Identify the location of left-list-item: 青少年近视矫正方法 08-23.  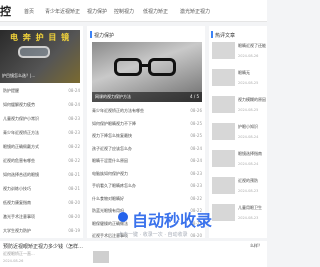
(41, 133).